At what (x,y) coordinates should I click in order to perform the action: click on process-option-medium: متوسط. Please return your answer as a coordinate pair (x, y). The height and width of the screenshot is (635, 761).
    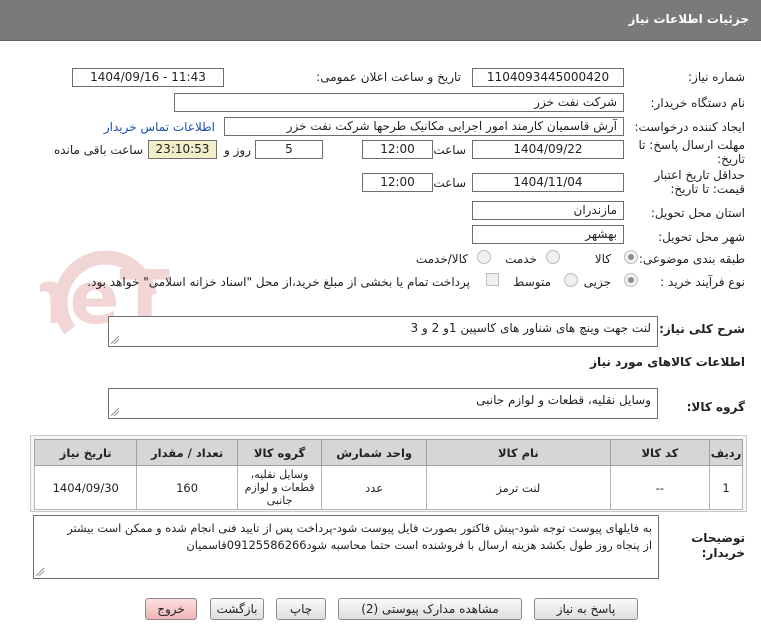
    Looking at the image, I should click on (532, 282).